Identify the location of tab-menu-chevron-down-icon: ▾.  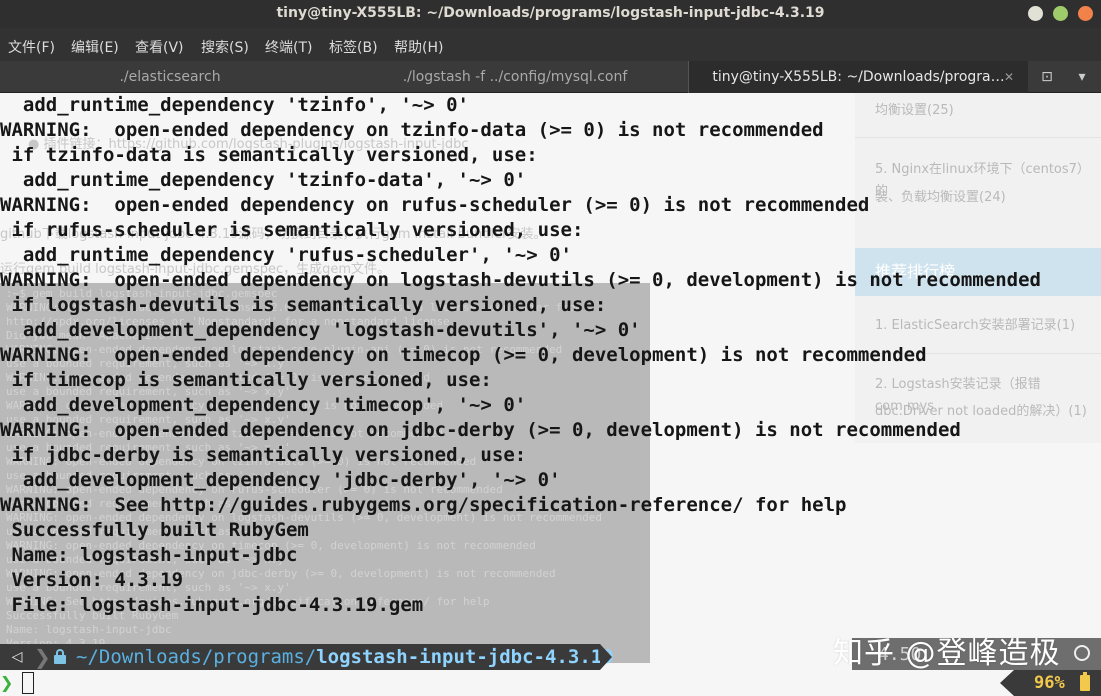
(1082, 77).